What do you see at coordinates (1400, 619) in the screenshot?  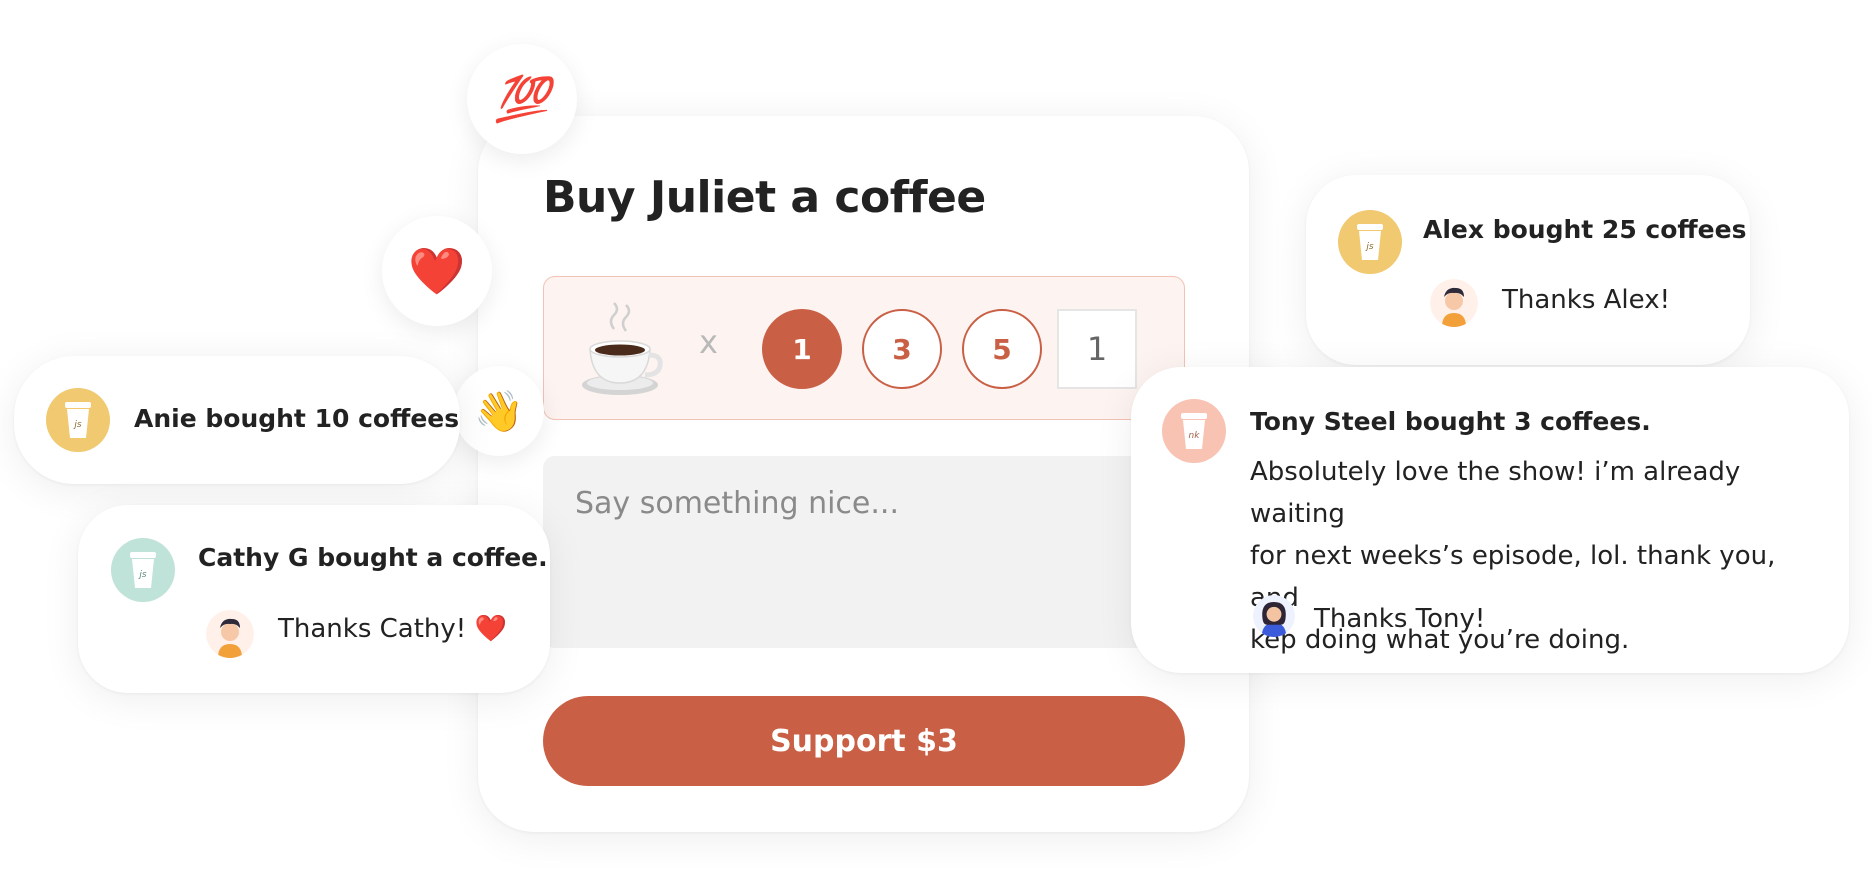 I see `reply-text: Thanks Tony!` at bounding box center [1400, 619].